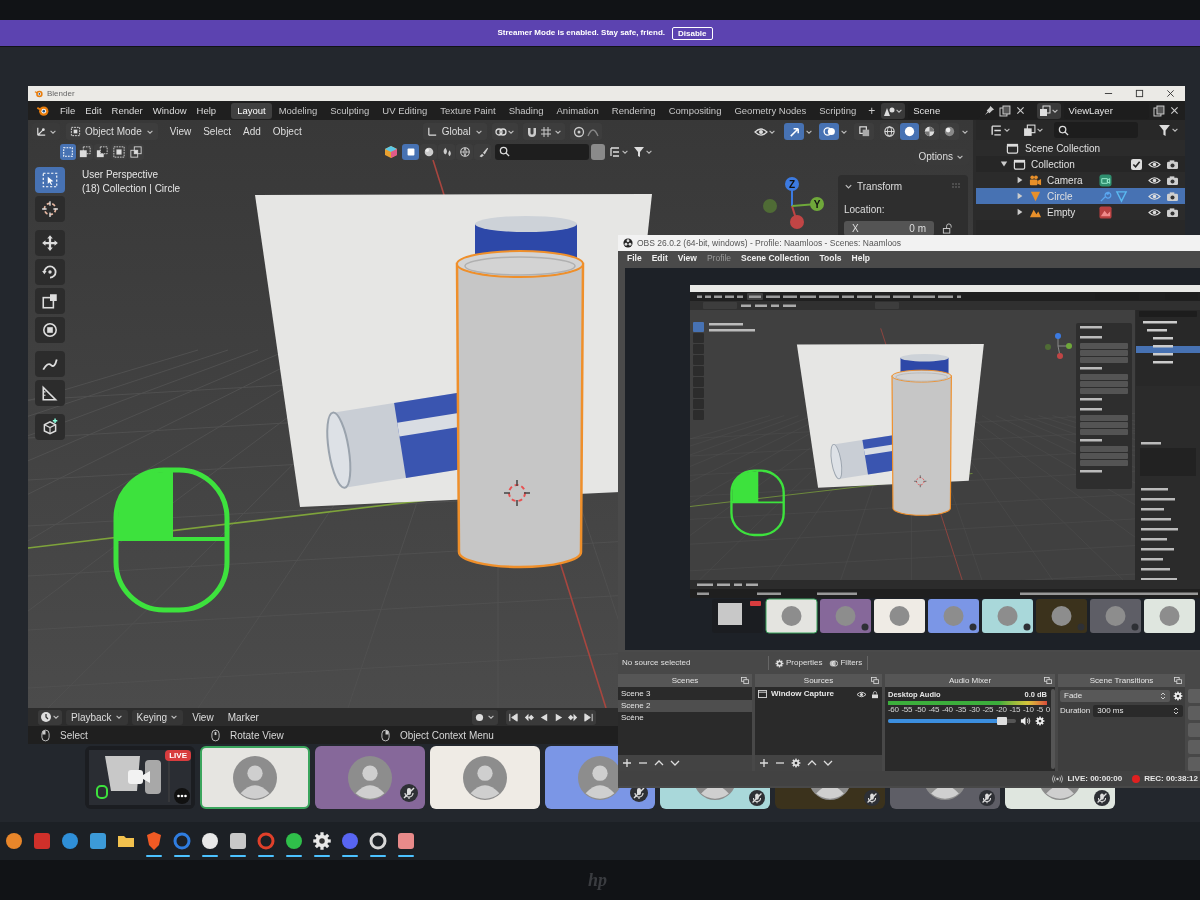 This screenshot has height=900, width=1200. What do you see at coordinates (692, 33) in the screenshot?
I see `disable-button: Disable` at bounding box center [692, 33].